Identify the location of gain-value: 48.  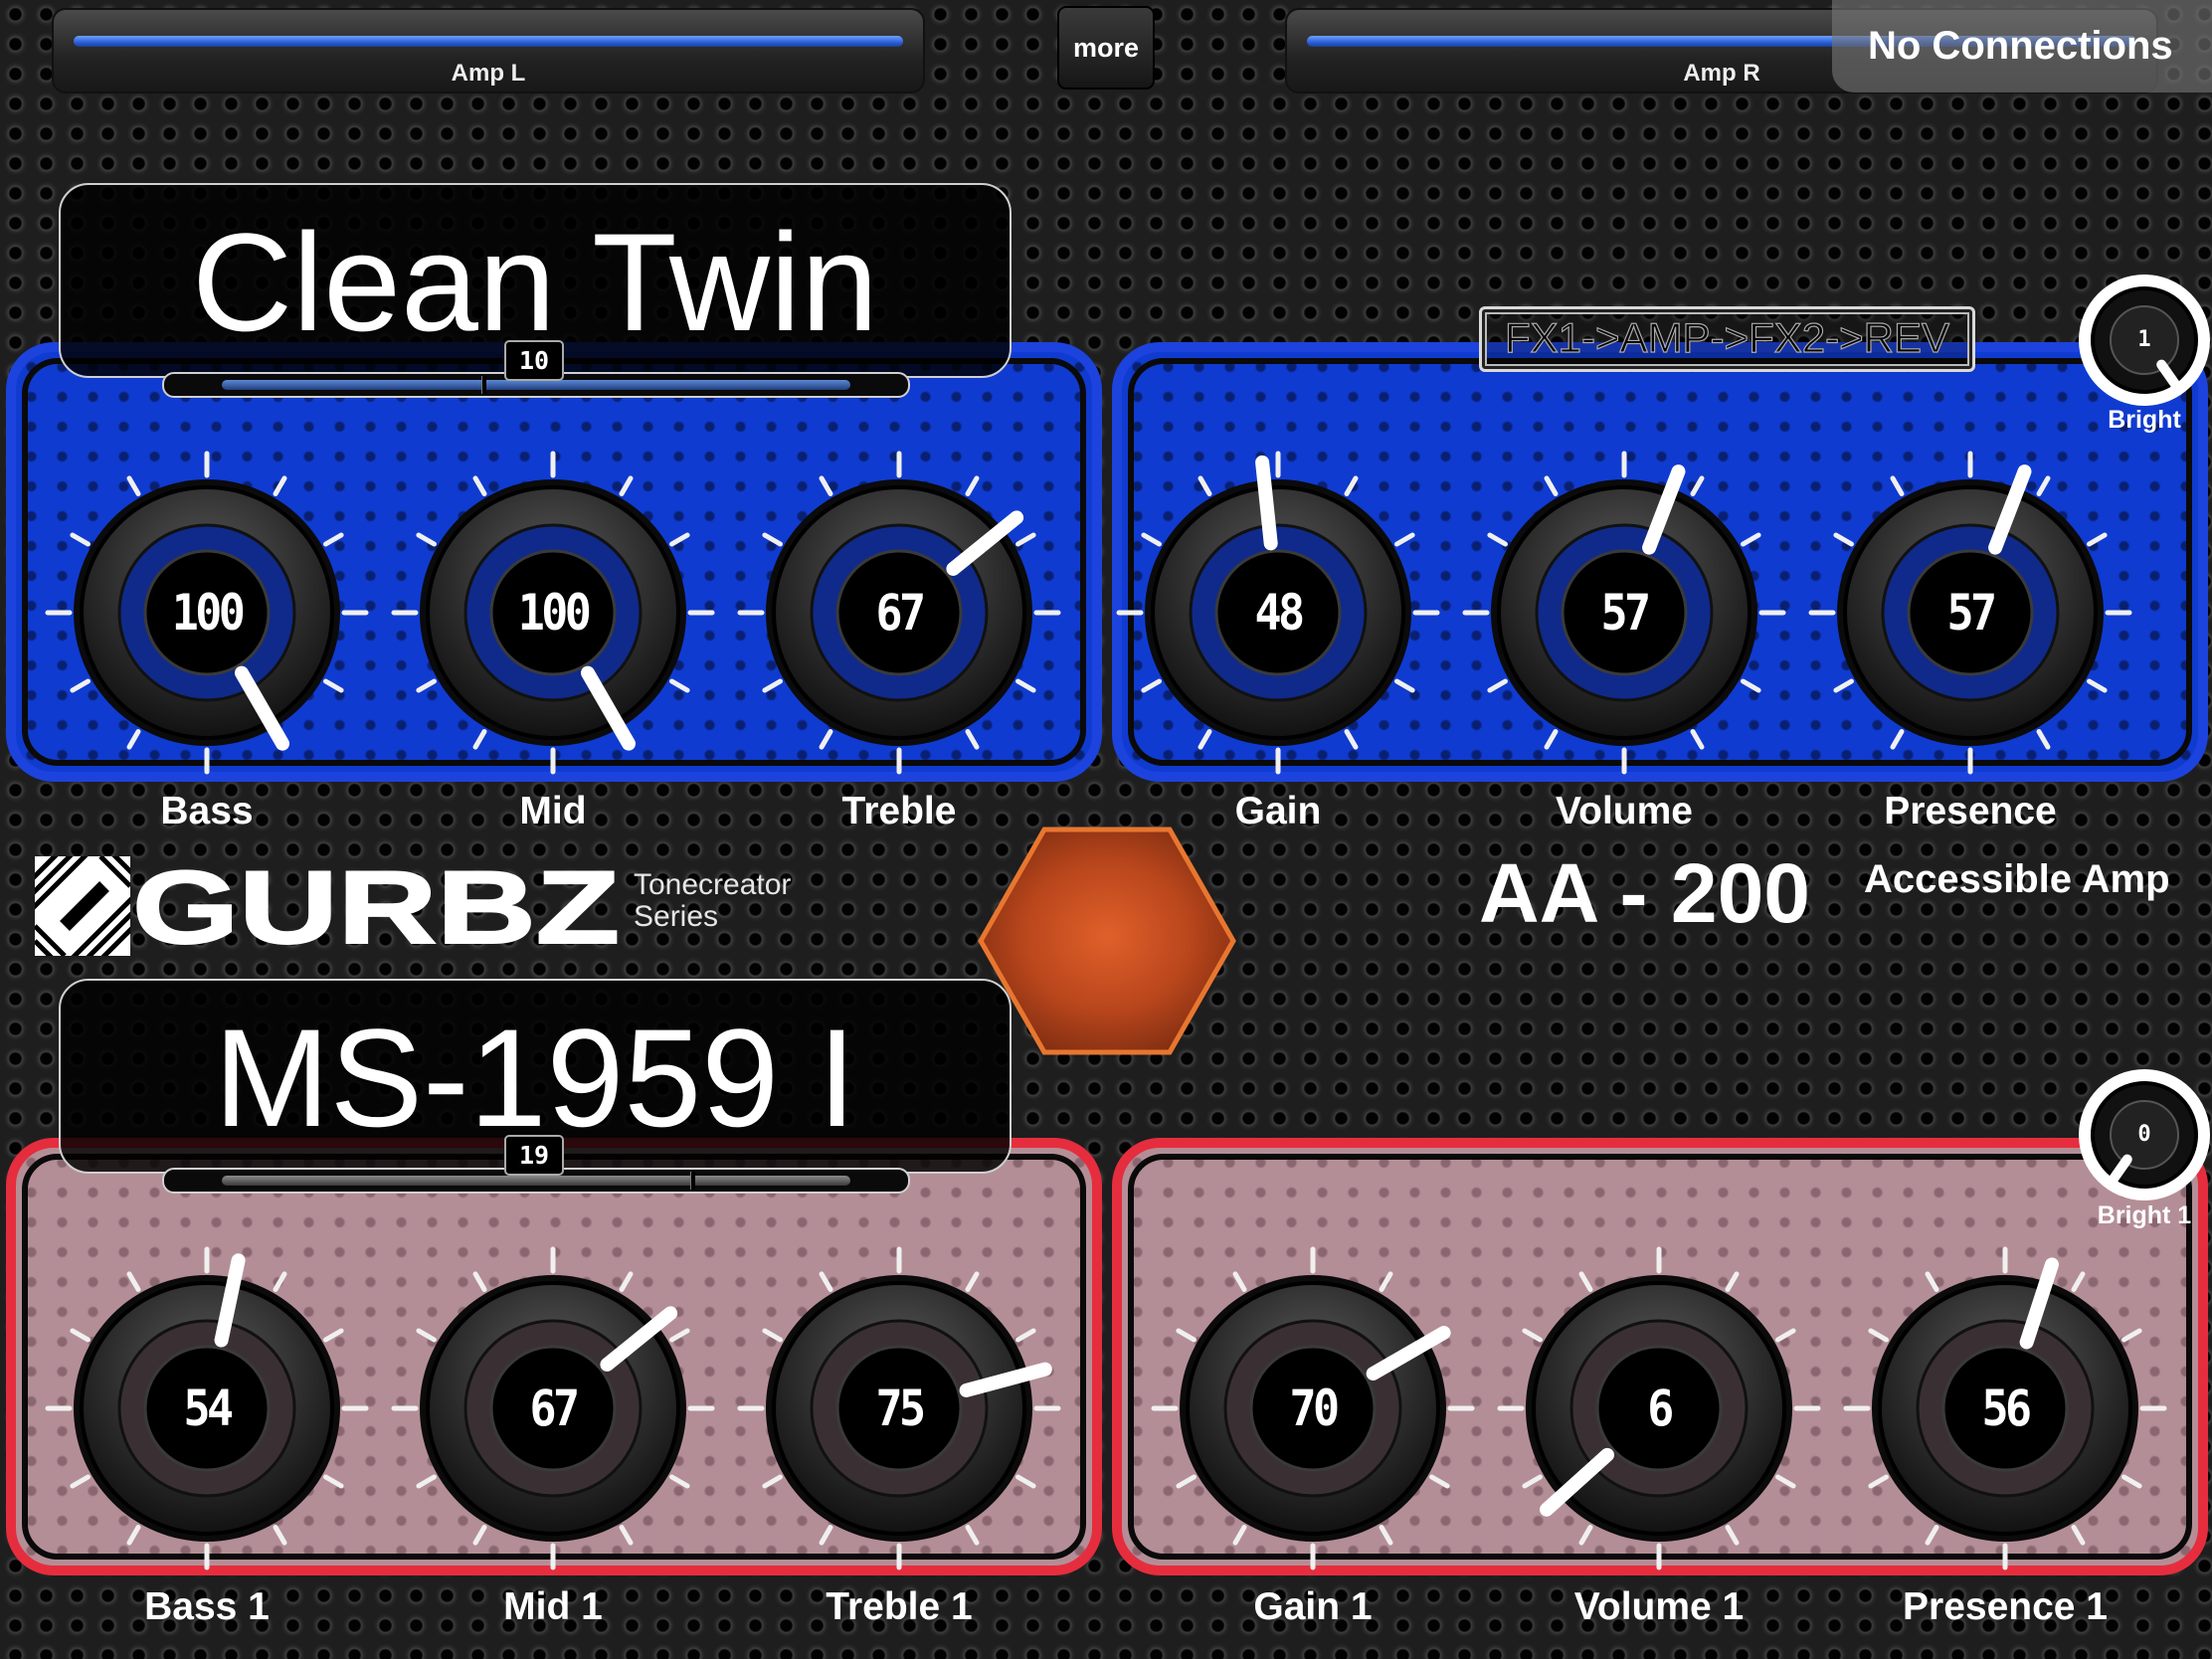
(1280, 613).